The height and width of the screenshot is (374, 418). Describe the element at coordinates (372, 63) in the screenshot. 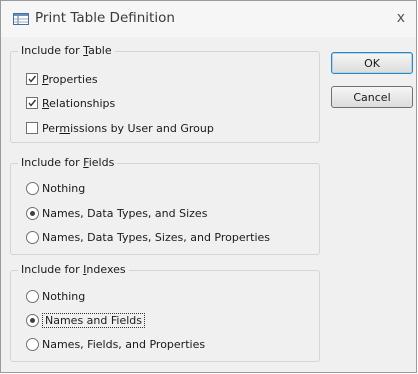

I see `ok-button: OK` at that location.